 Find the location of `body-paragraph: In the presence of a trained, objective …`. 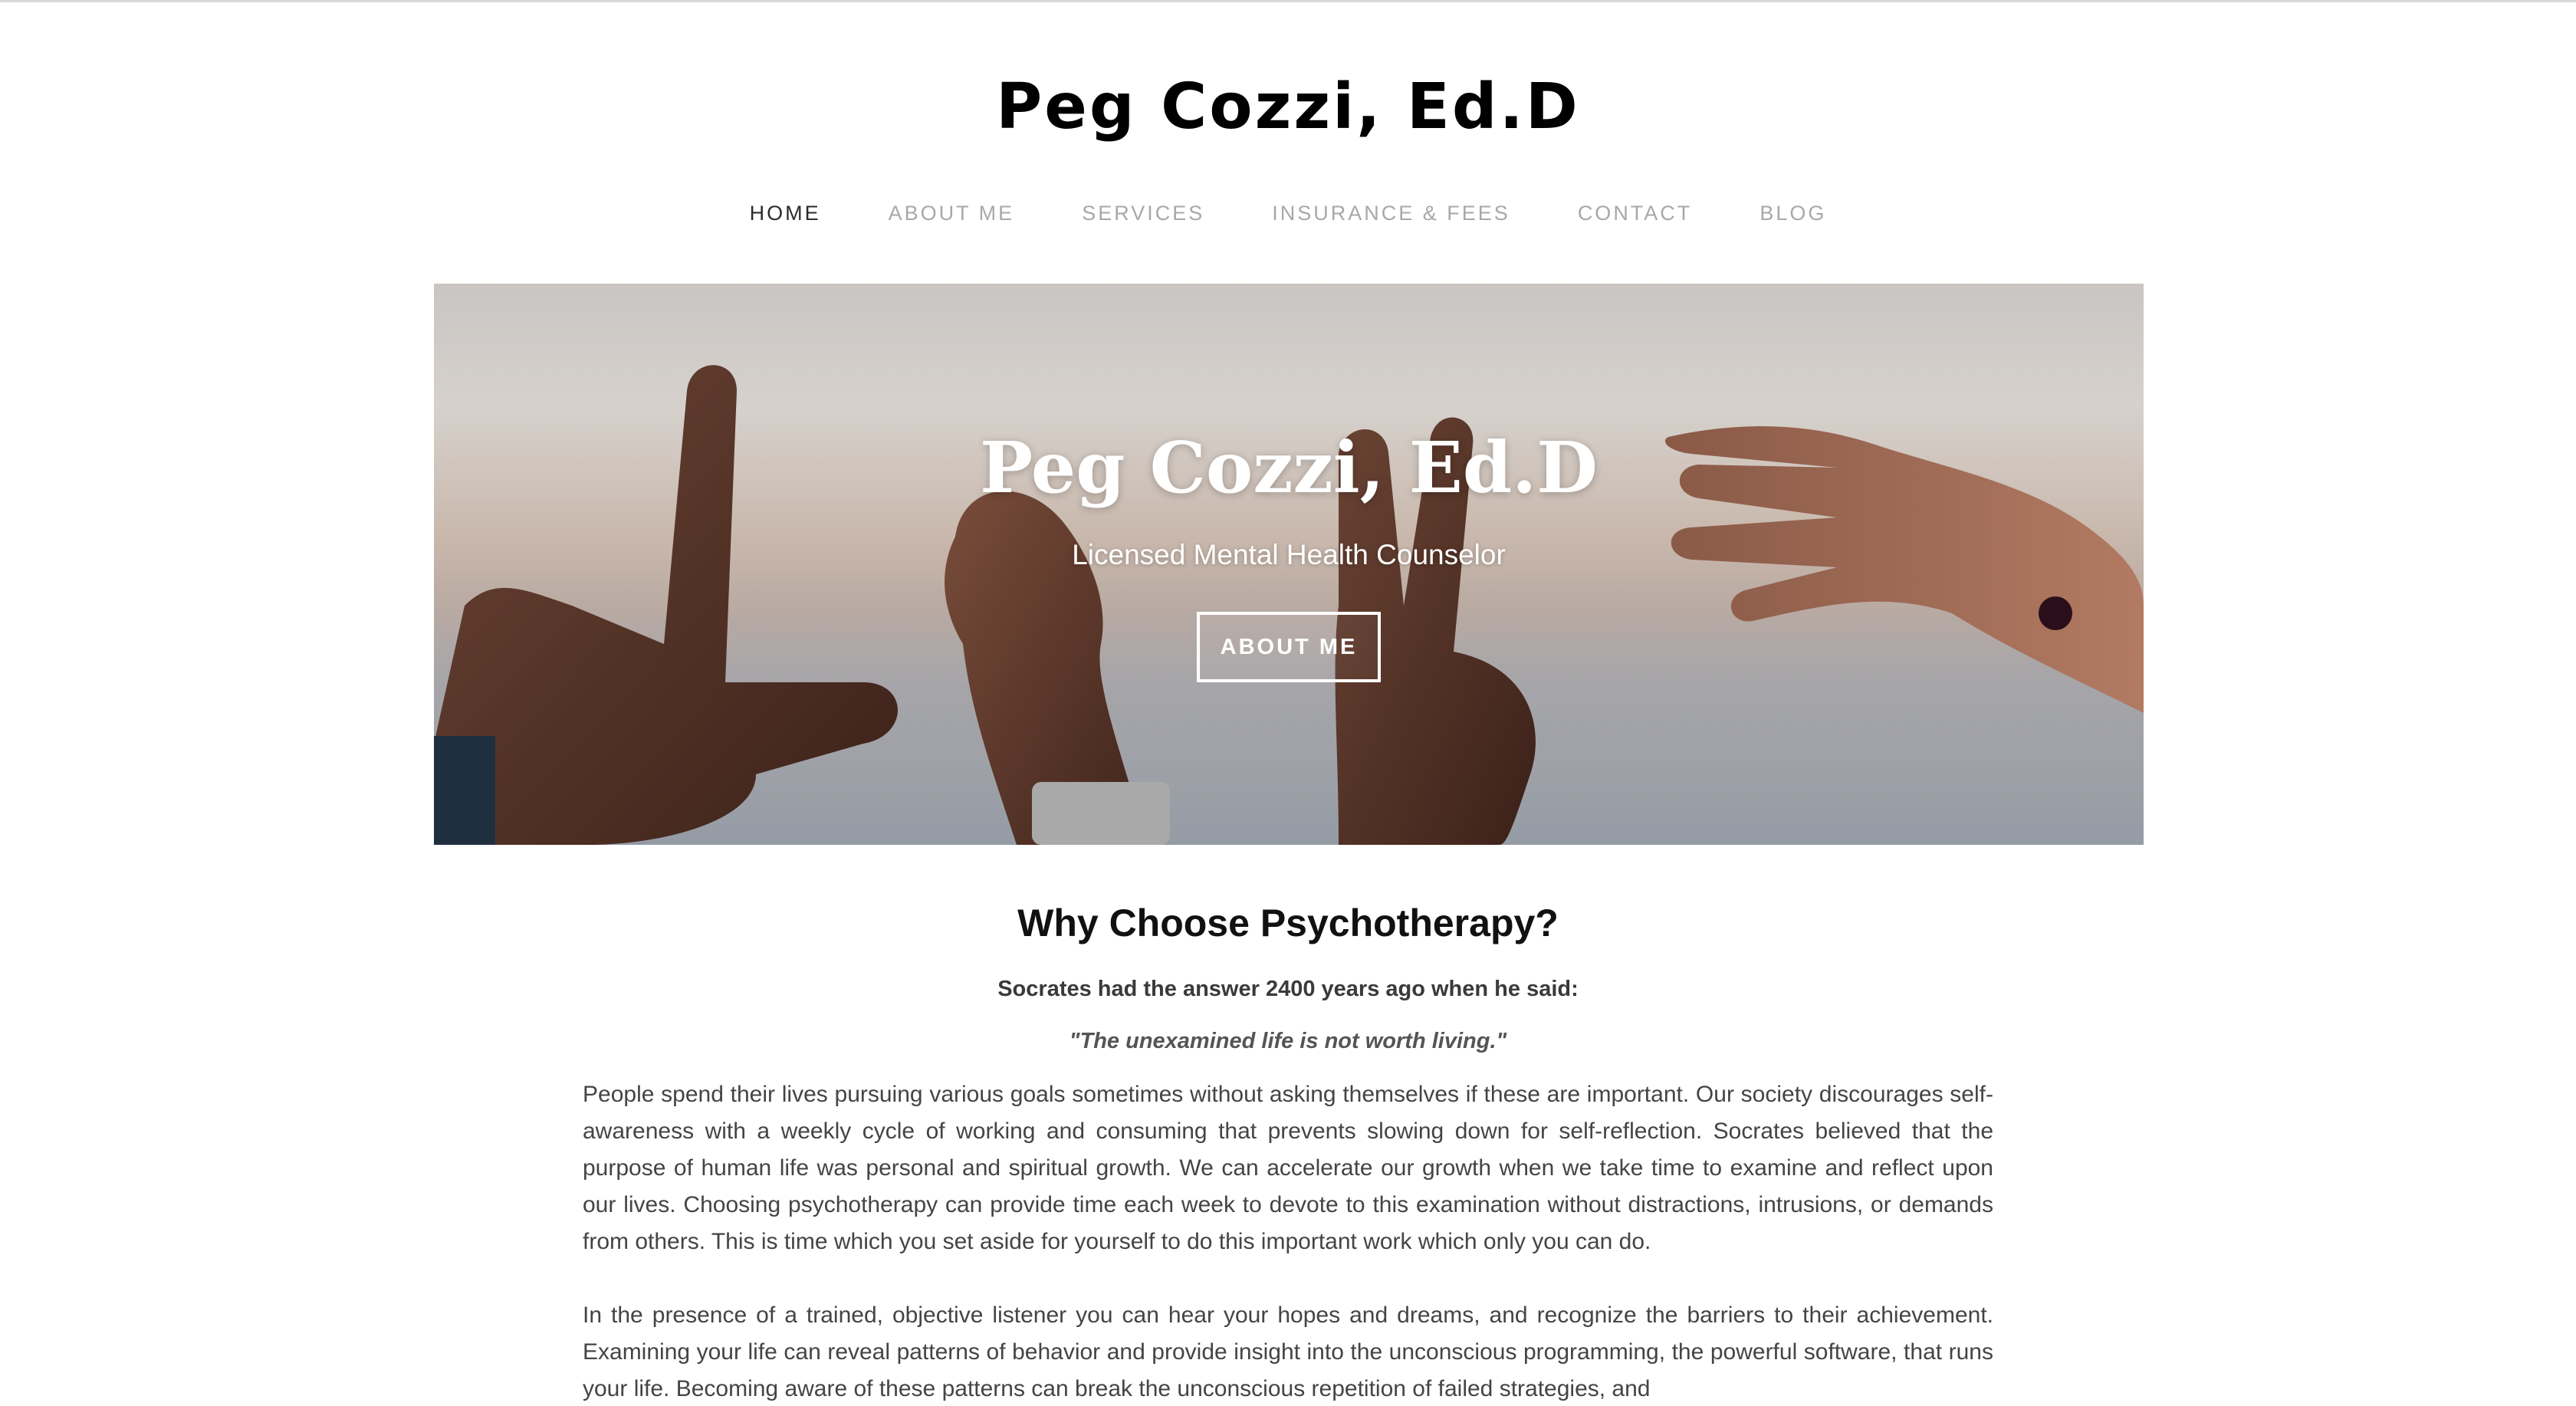

body-paragraph: In the presence of a trained, objective … is located at coordinates (1288, 1352).